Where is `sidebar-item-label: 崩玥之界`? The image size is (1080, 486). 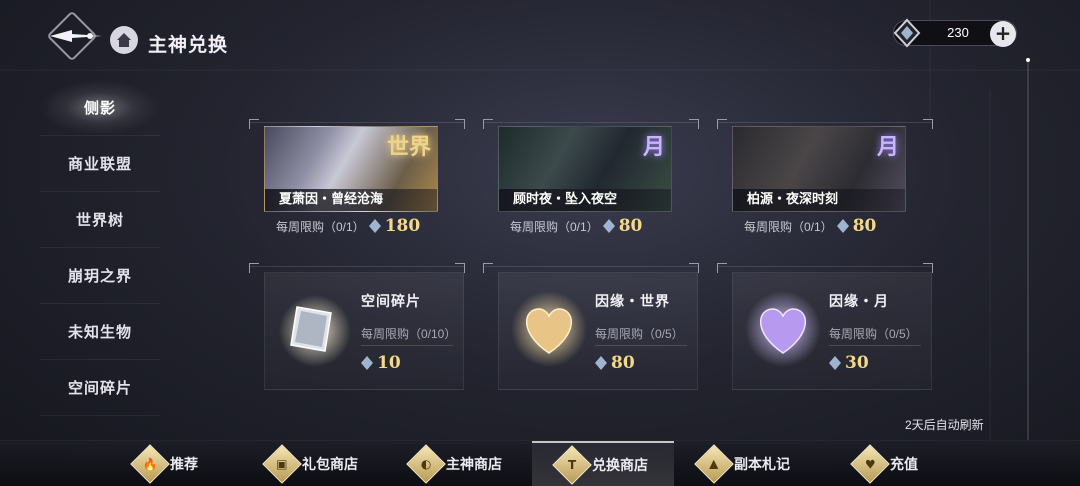
sidebar-item-label: 崩玥之界 is located at coordinates (99, 276).